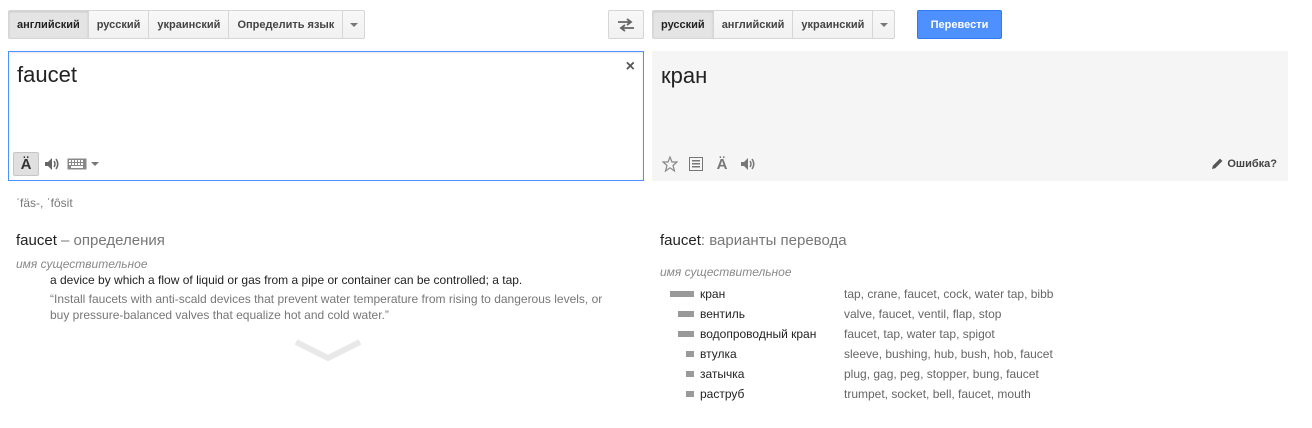 The width and height of the screenshot is (1312, 428). I want to click on variant-reverse-translations: faucet, tap, water tap, spigot, so click(919, 334).